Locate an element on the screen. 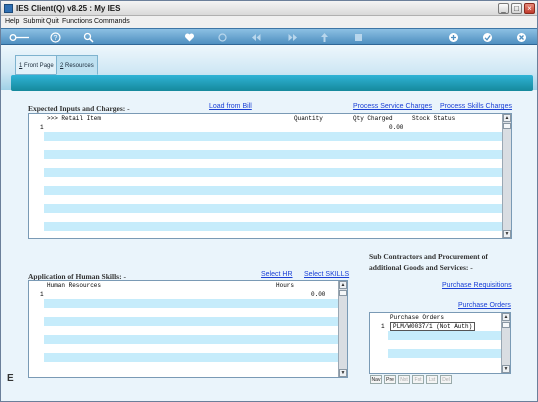 This screenshot has height=402, width=538. purchase-order-cell: PLM/W0037/1 (Not Auth) is located at coordinates (433, 326).